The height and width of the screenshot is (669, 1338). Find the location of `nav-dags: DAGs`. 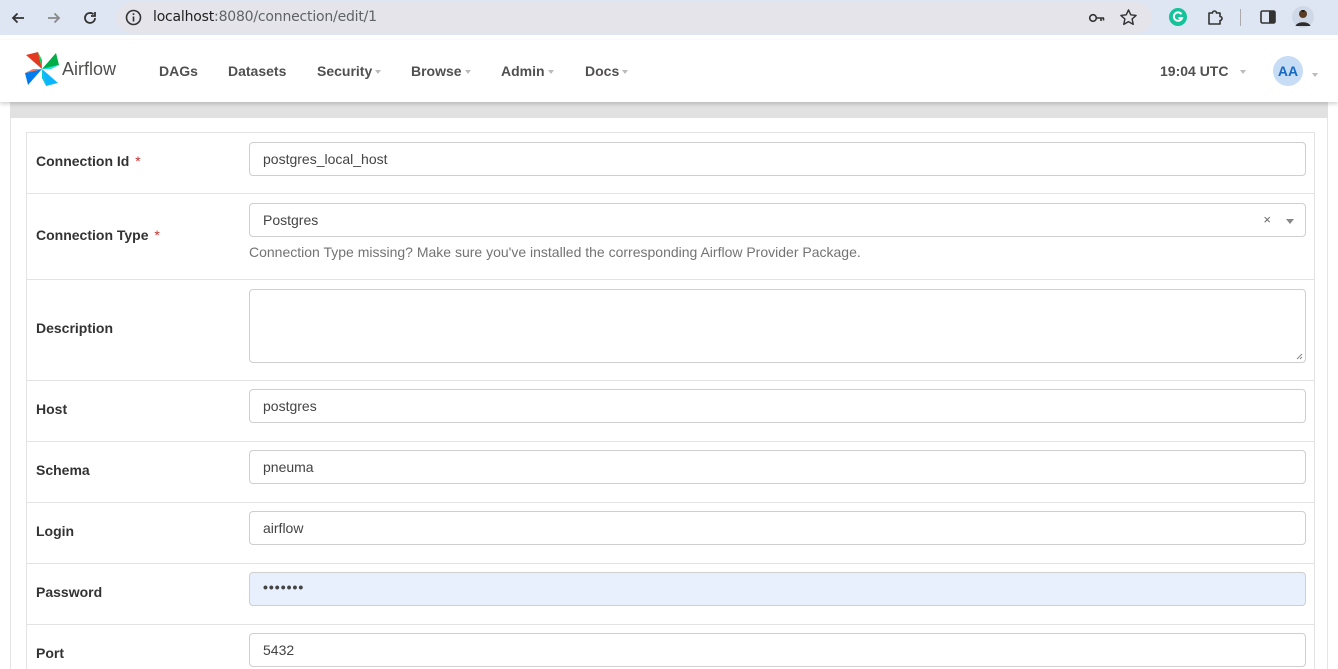

nav-dags: DAGs is located at coordinates (178, 71).